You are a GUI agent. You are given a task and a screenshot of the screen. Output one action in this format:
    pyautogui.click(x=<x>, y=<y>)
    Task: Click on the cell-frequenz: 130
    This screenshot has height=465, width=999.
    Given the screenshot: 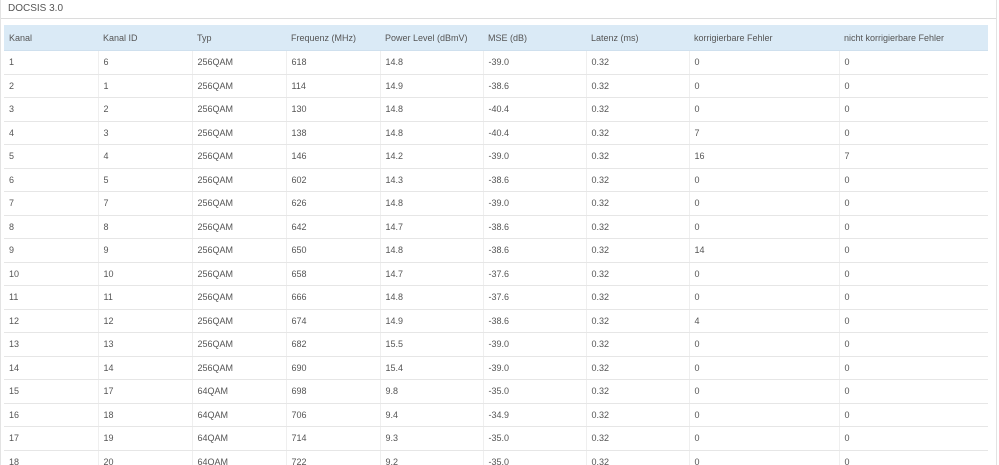 What is the action you would take?
    pyautogui.click(x=333, y=109)
    